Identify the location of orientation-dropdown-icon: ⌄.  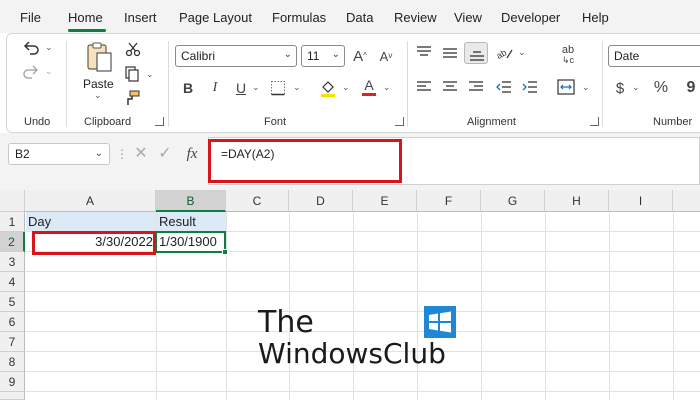
(522, 52).